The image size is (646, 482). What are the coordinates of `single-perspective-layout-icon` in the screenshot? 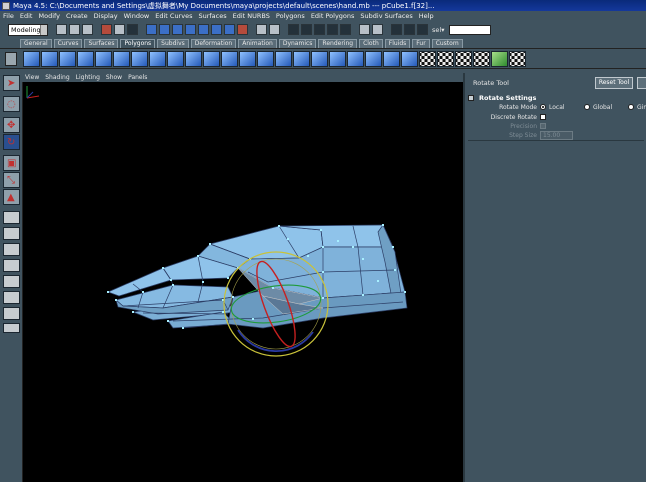 It's located at (11, 217).